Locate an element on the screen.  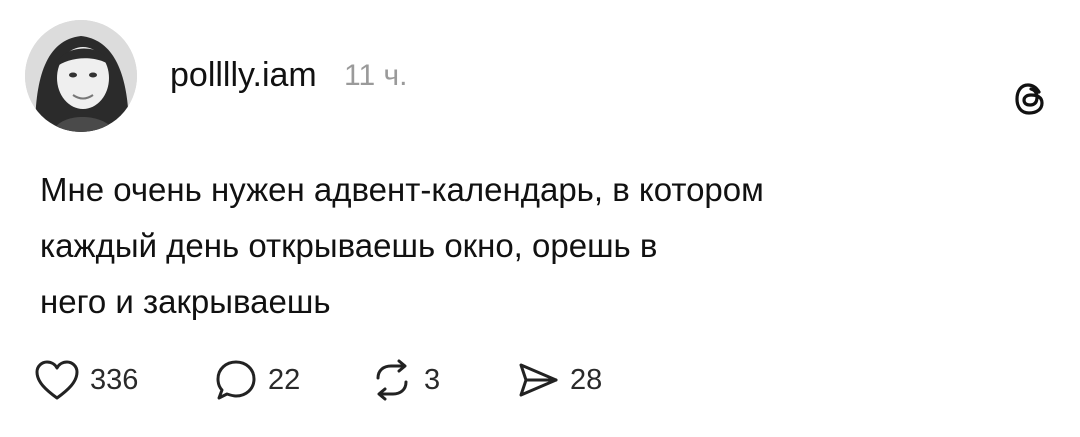
share-count: 28 is located at coordinates (586, 379).